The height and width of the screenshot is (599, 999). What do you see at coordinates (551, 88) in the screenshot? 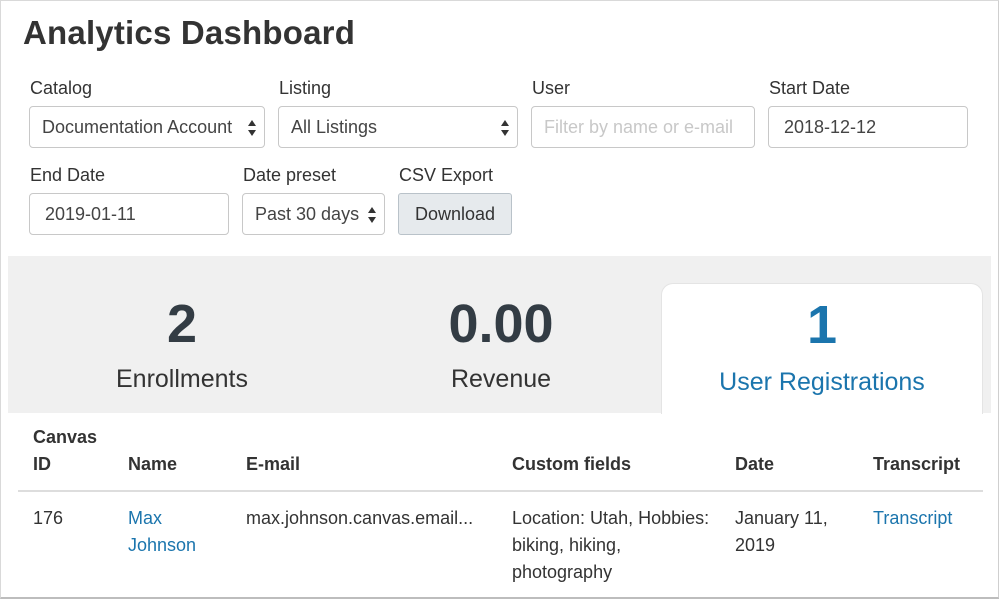
I see `user-label: User` at bounding box center [551, 88].